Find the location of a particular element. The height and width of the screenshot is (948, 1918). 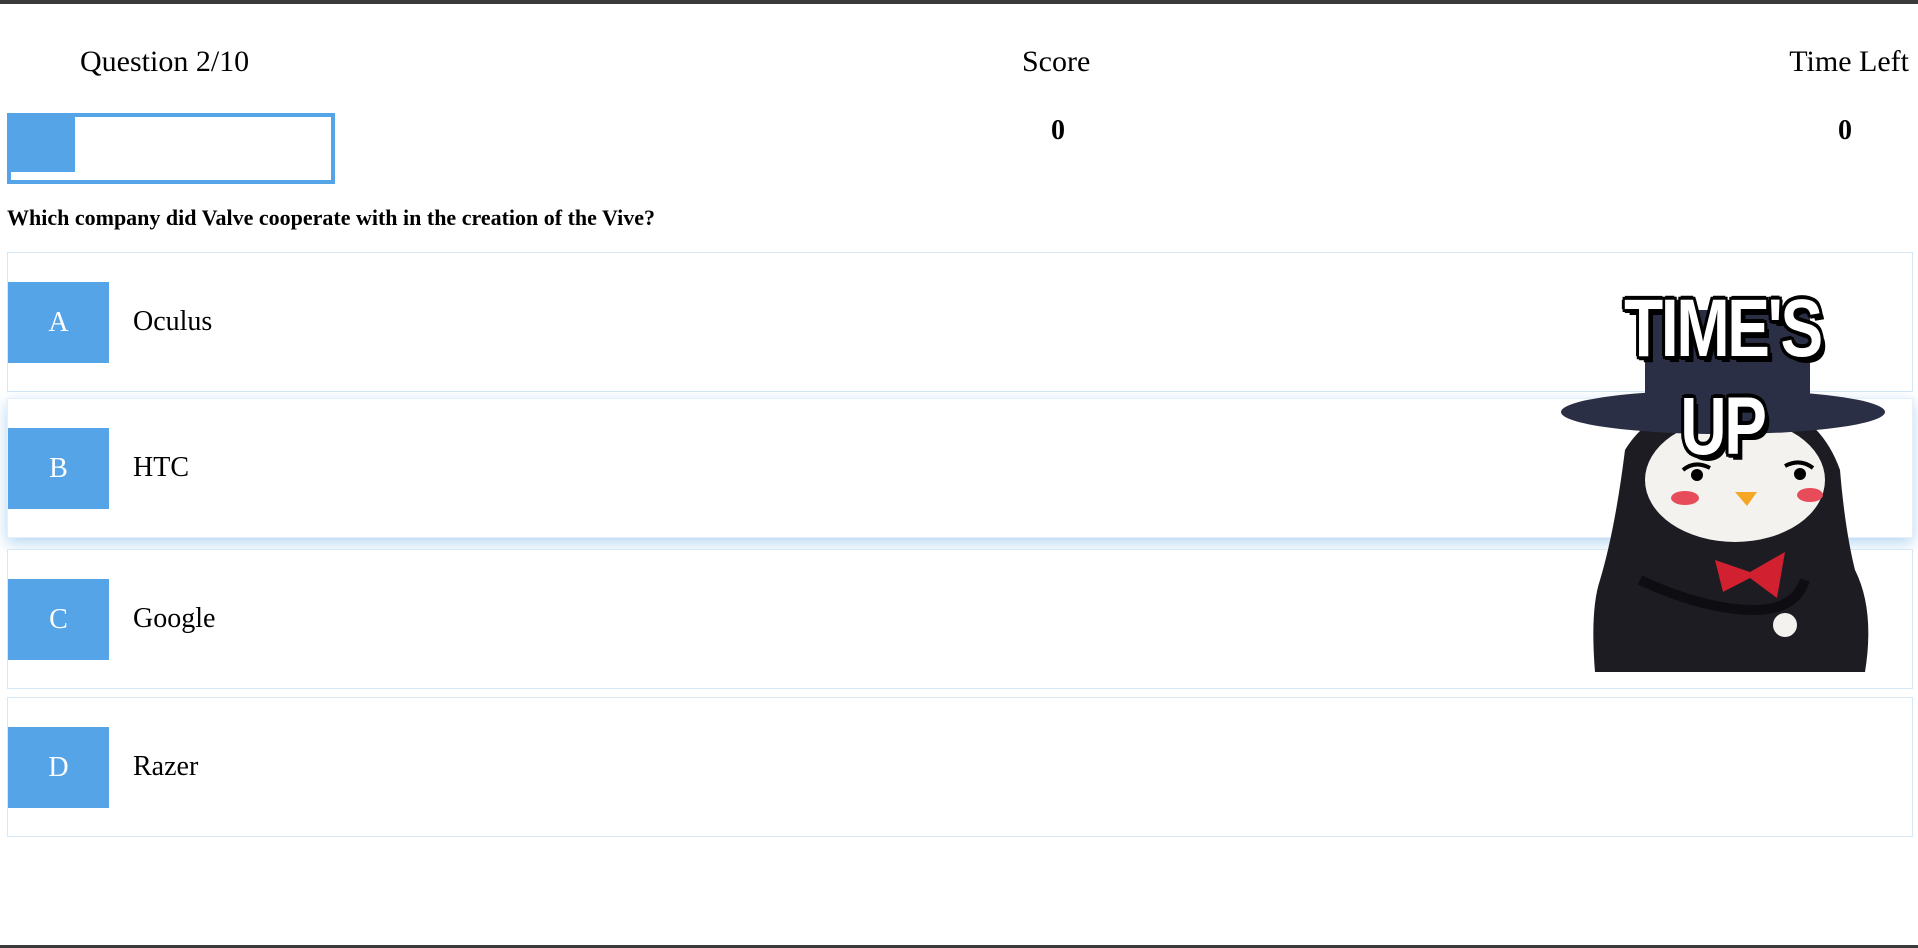

option-text: Oculus is located at coordinates (173, 321).